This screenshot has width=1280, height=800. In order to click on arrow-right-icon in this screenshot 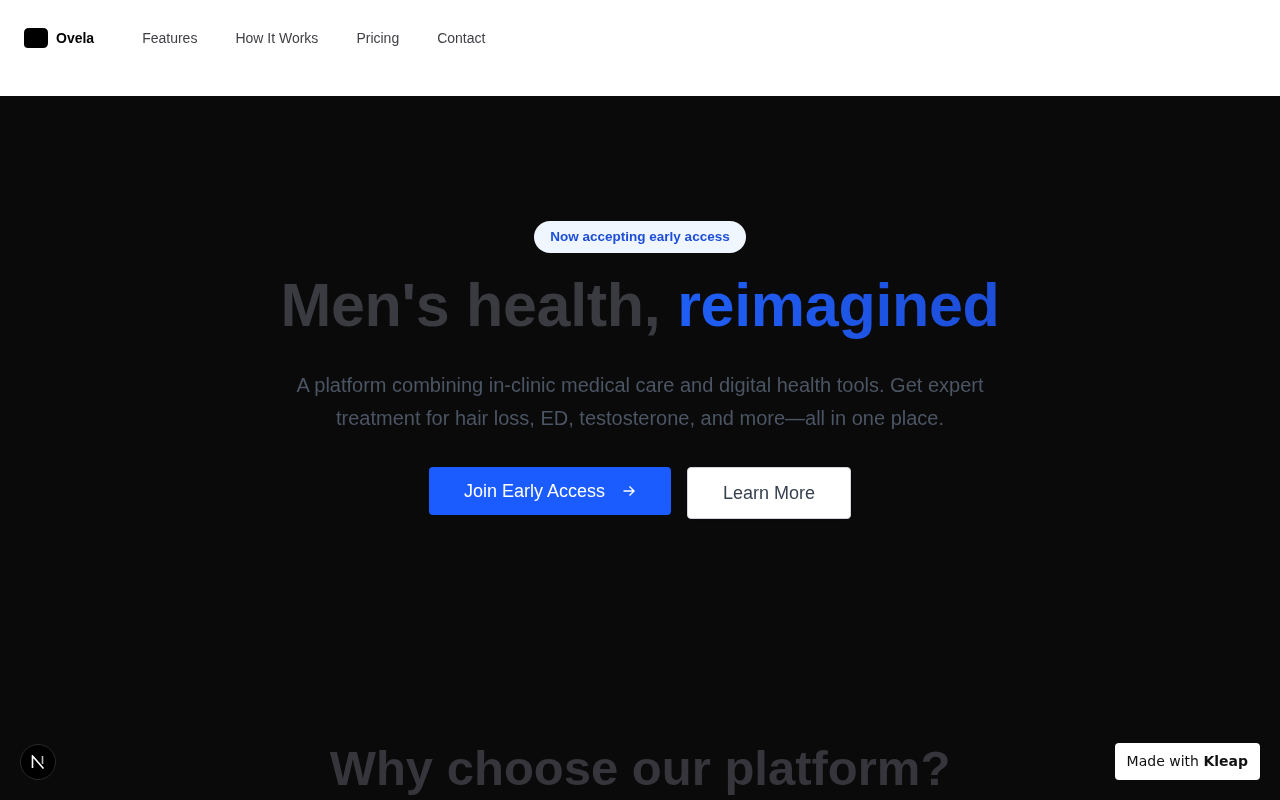, I will do `click(629, 491)`.